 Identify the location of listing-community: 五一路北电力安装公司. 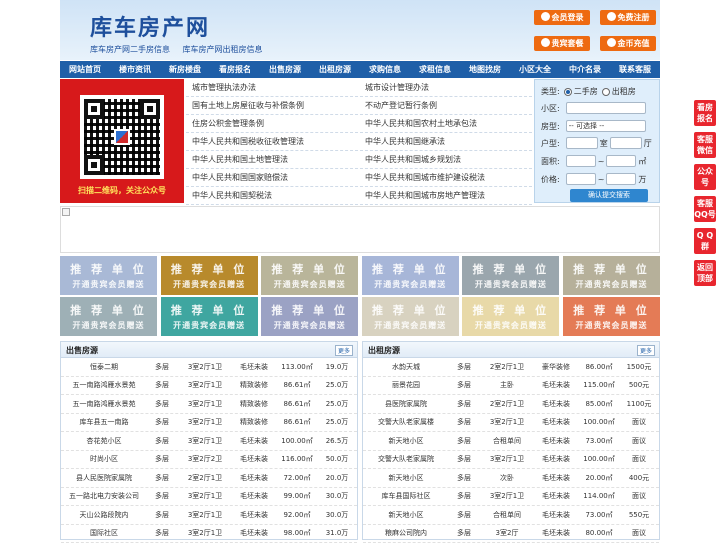
(104, 496).